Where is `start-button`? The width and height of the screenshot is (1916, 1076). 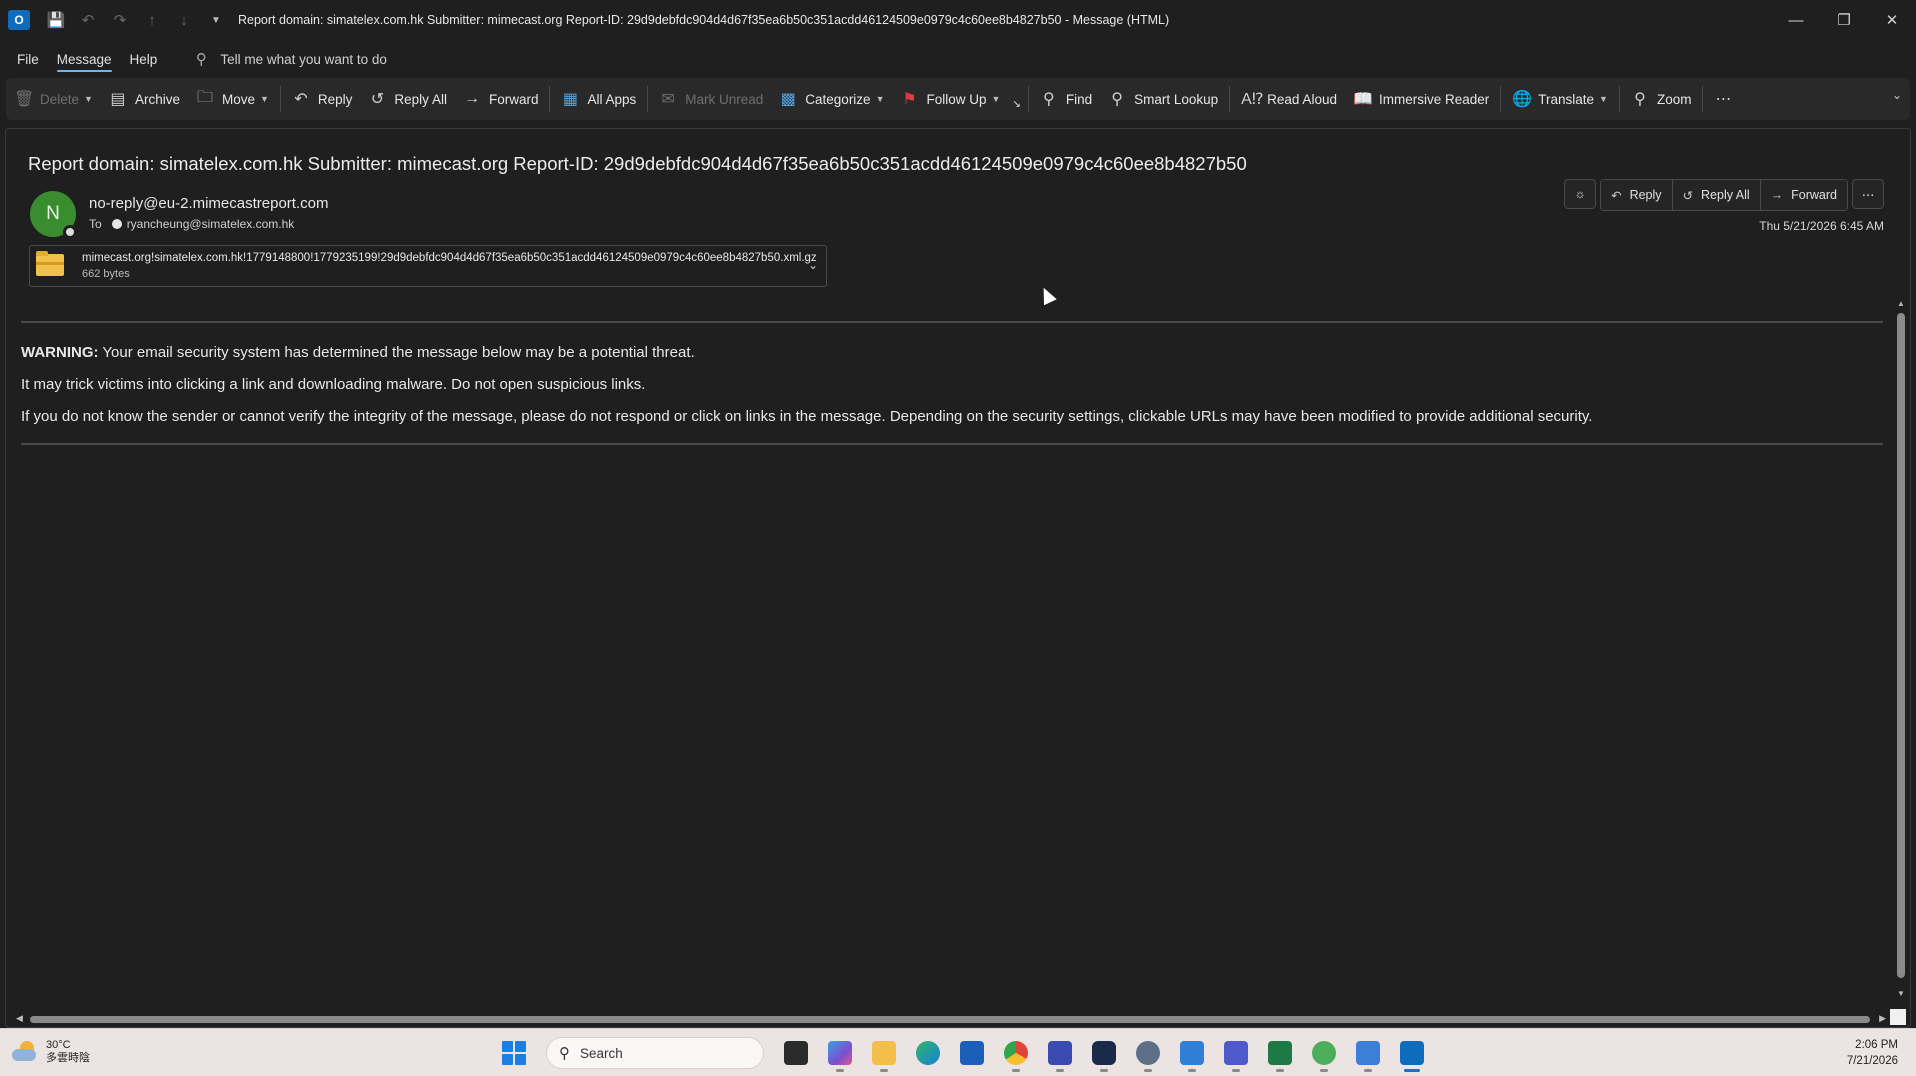 start-button is located at coordinates (514, 1053).